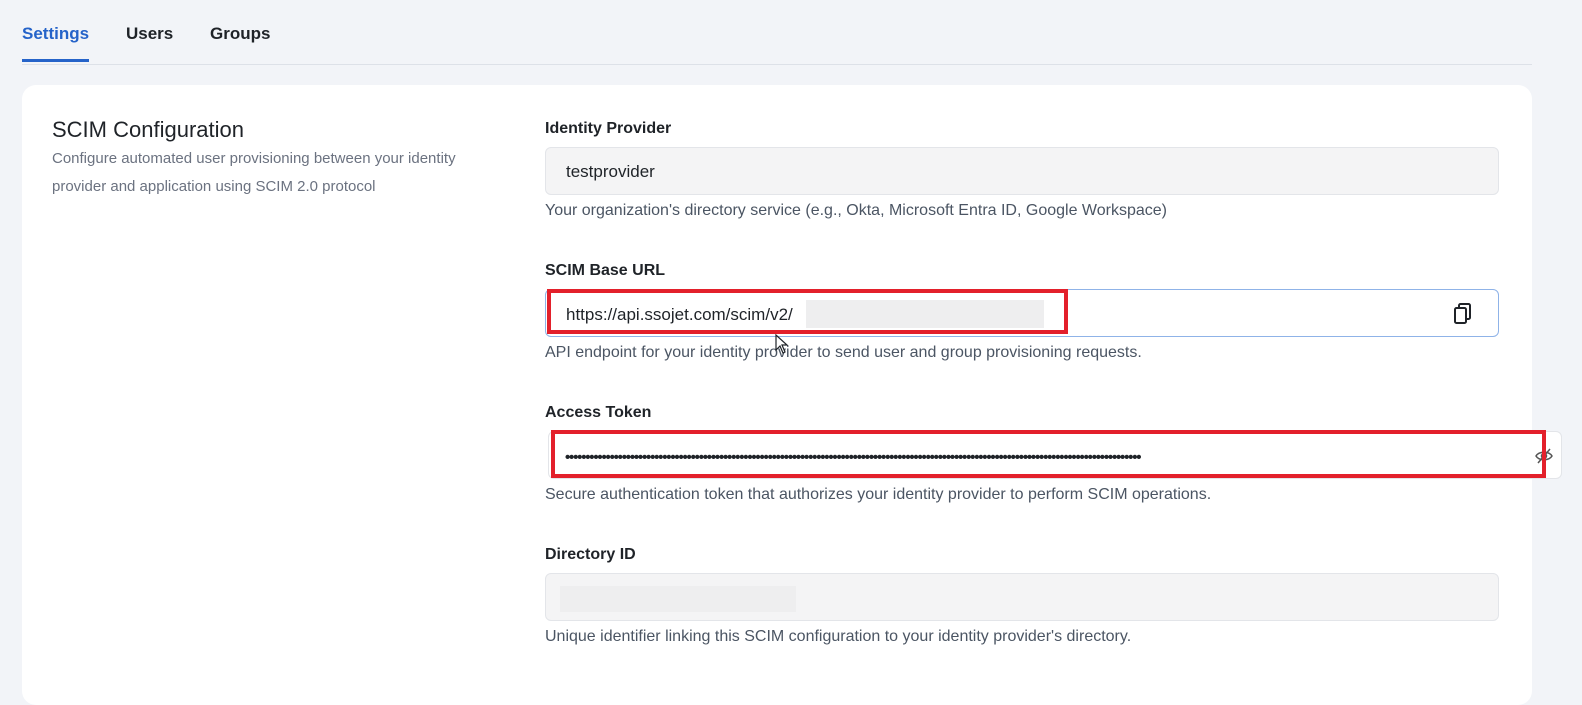  Describe the element at coordinates (777, 32) in the screenshot. I see `tab-bar: Settings Users Groups` at that location.